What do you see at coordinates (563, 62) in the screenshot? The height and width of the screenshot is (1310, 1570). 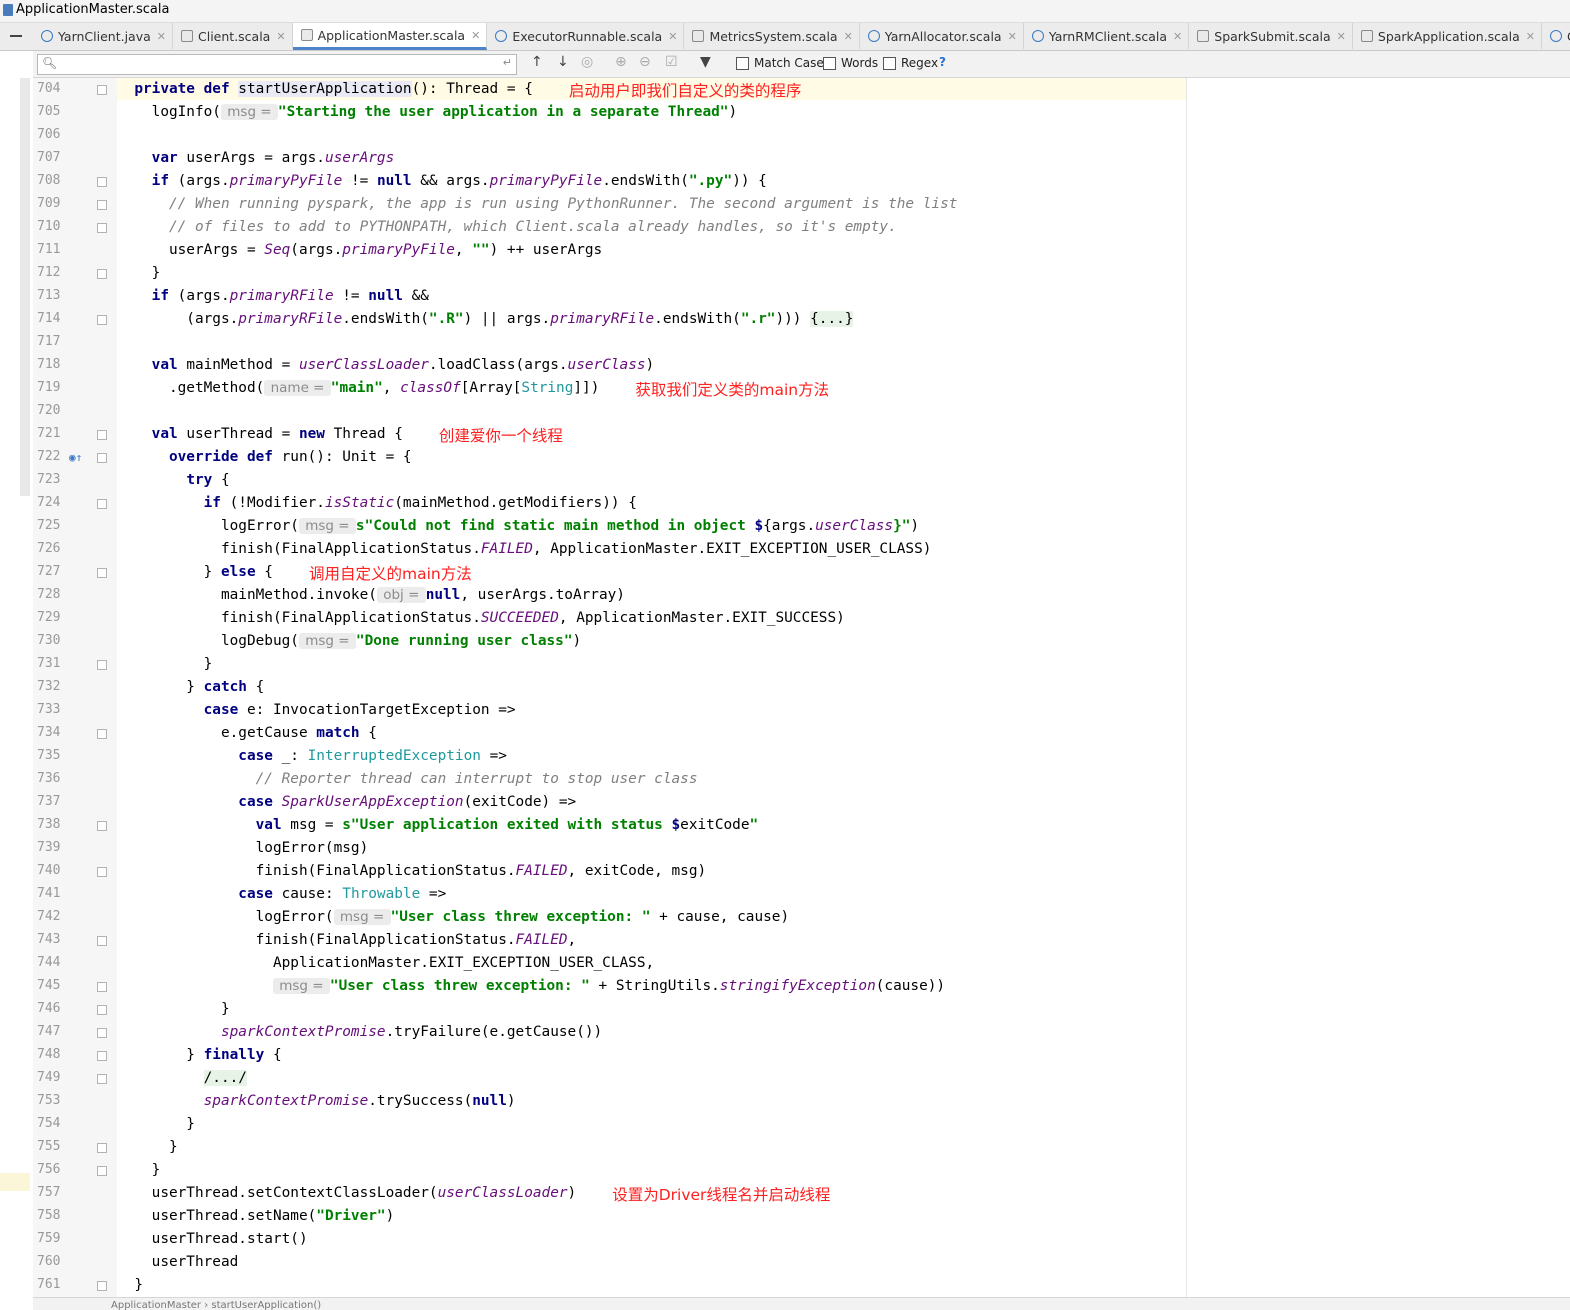 I see `next-occurrence-icon: ↓` at bounding box center [563, 62].